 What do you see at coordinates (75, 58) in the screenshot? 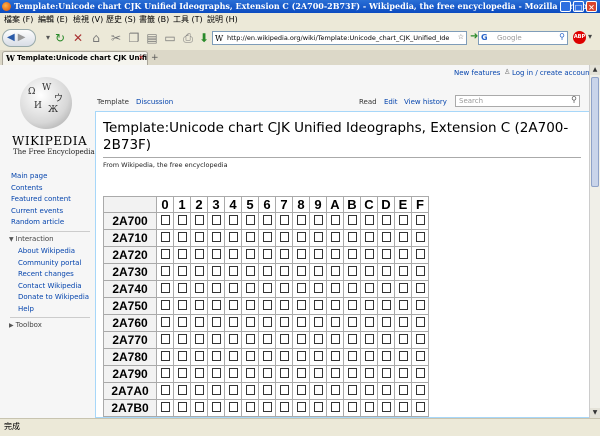
I see `browser-tab: W Template:Unicode chart CJK Unifie… ✕` at bounding box center [75, 58].